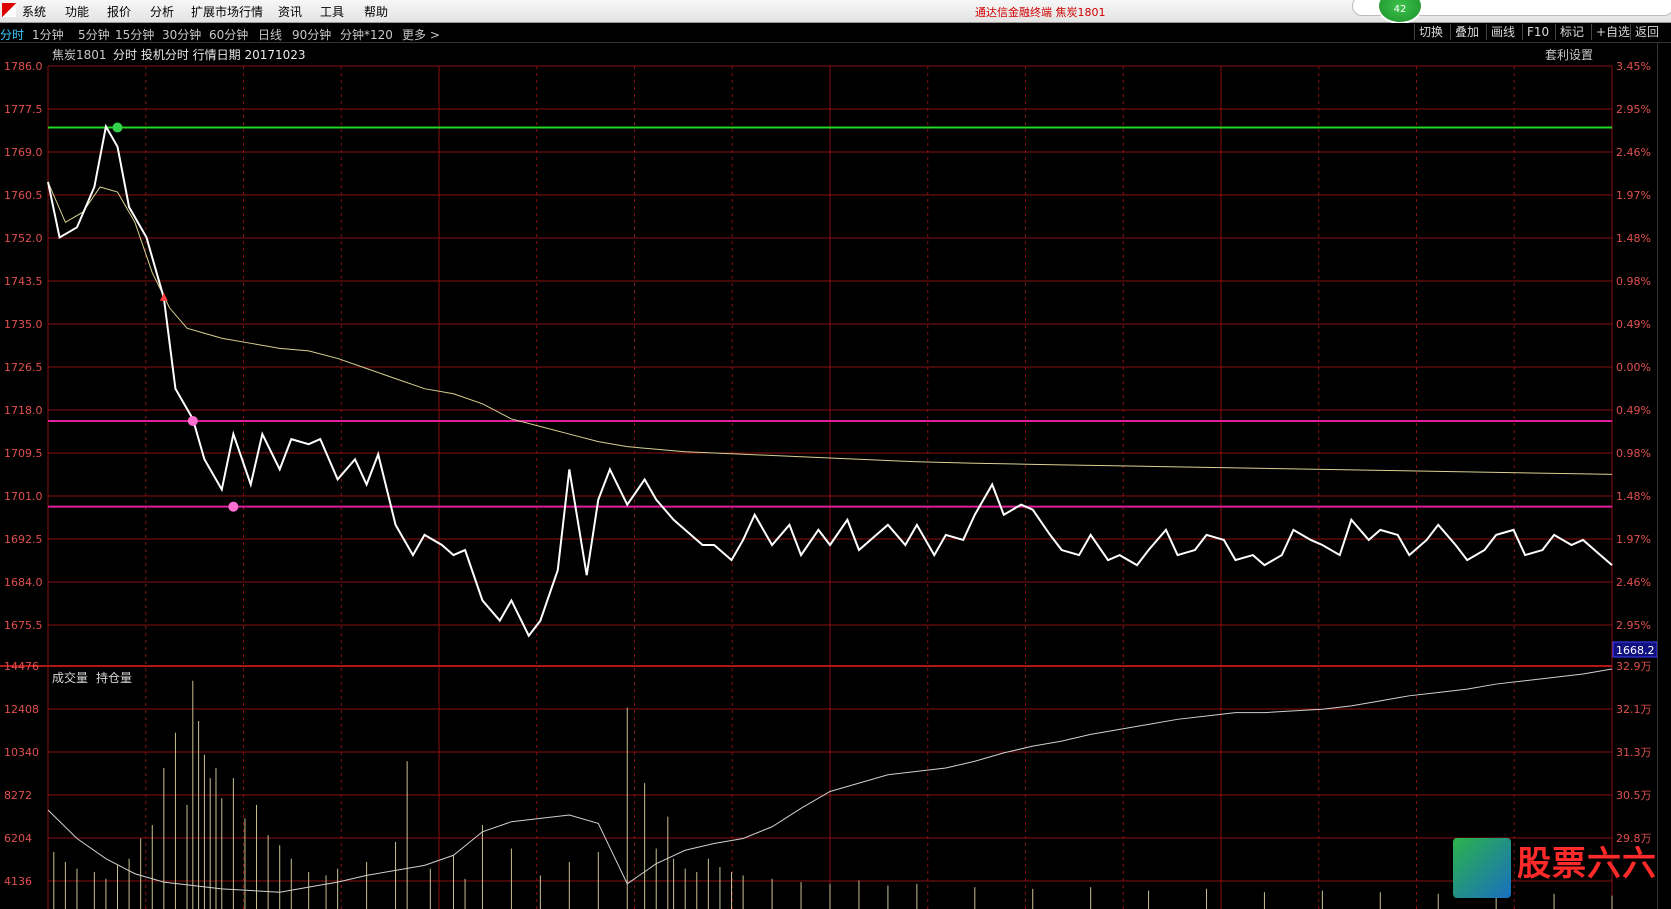 This screenshot has width=1671, height=909. Describe the element at coordinates (228, 34) in the screenshot. I see `period-tab-60min: 60分钟` at that location.